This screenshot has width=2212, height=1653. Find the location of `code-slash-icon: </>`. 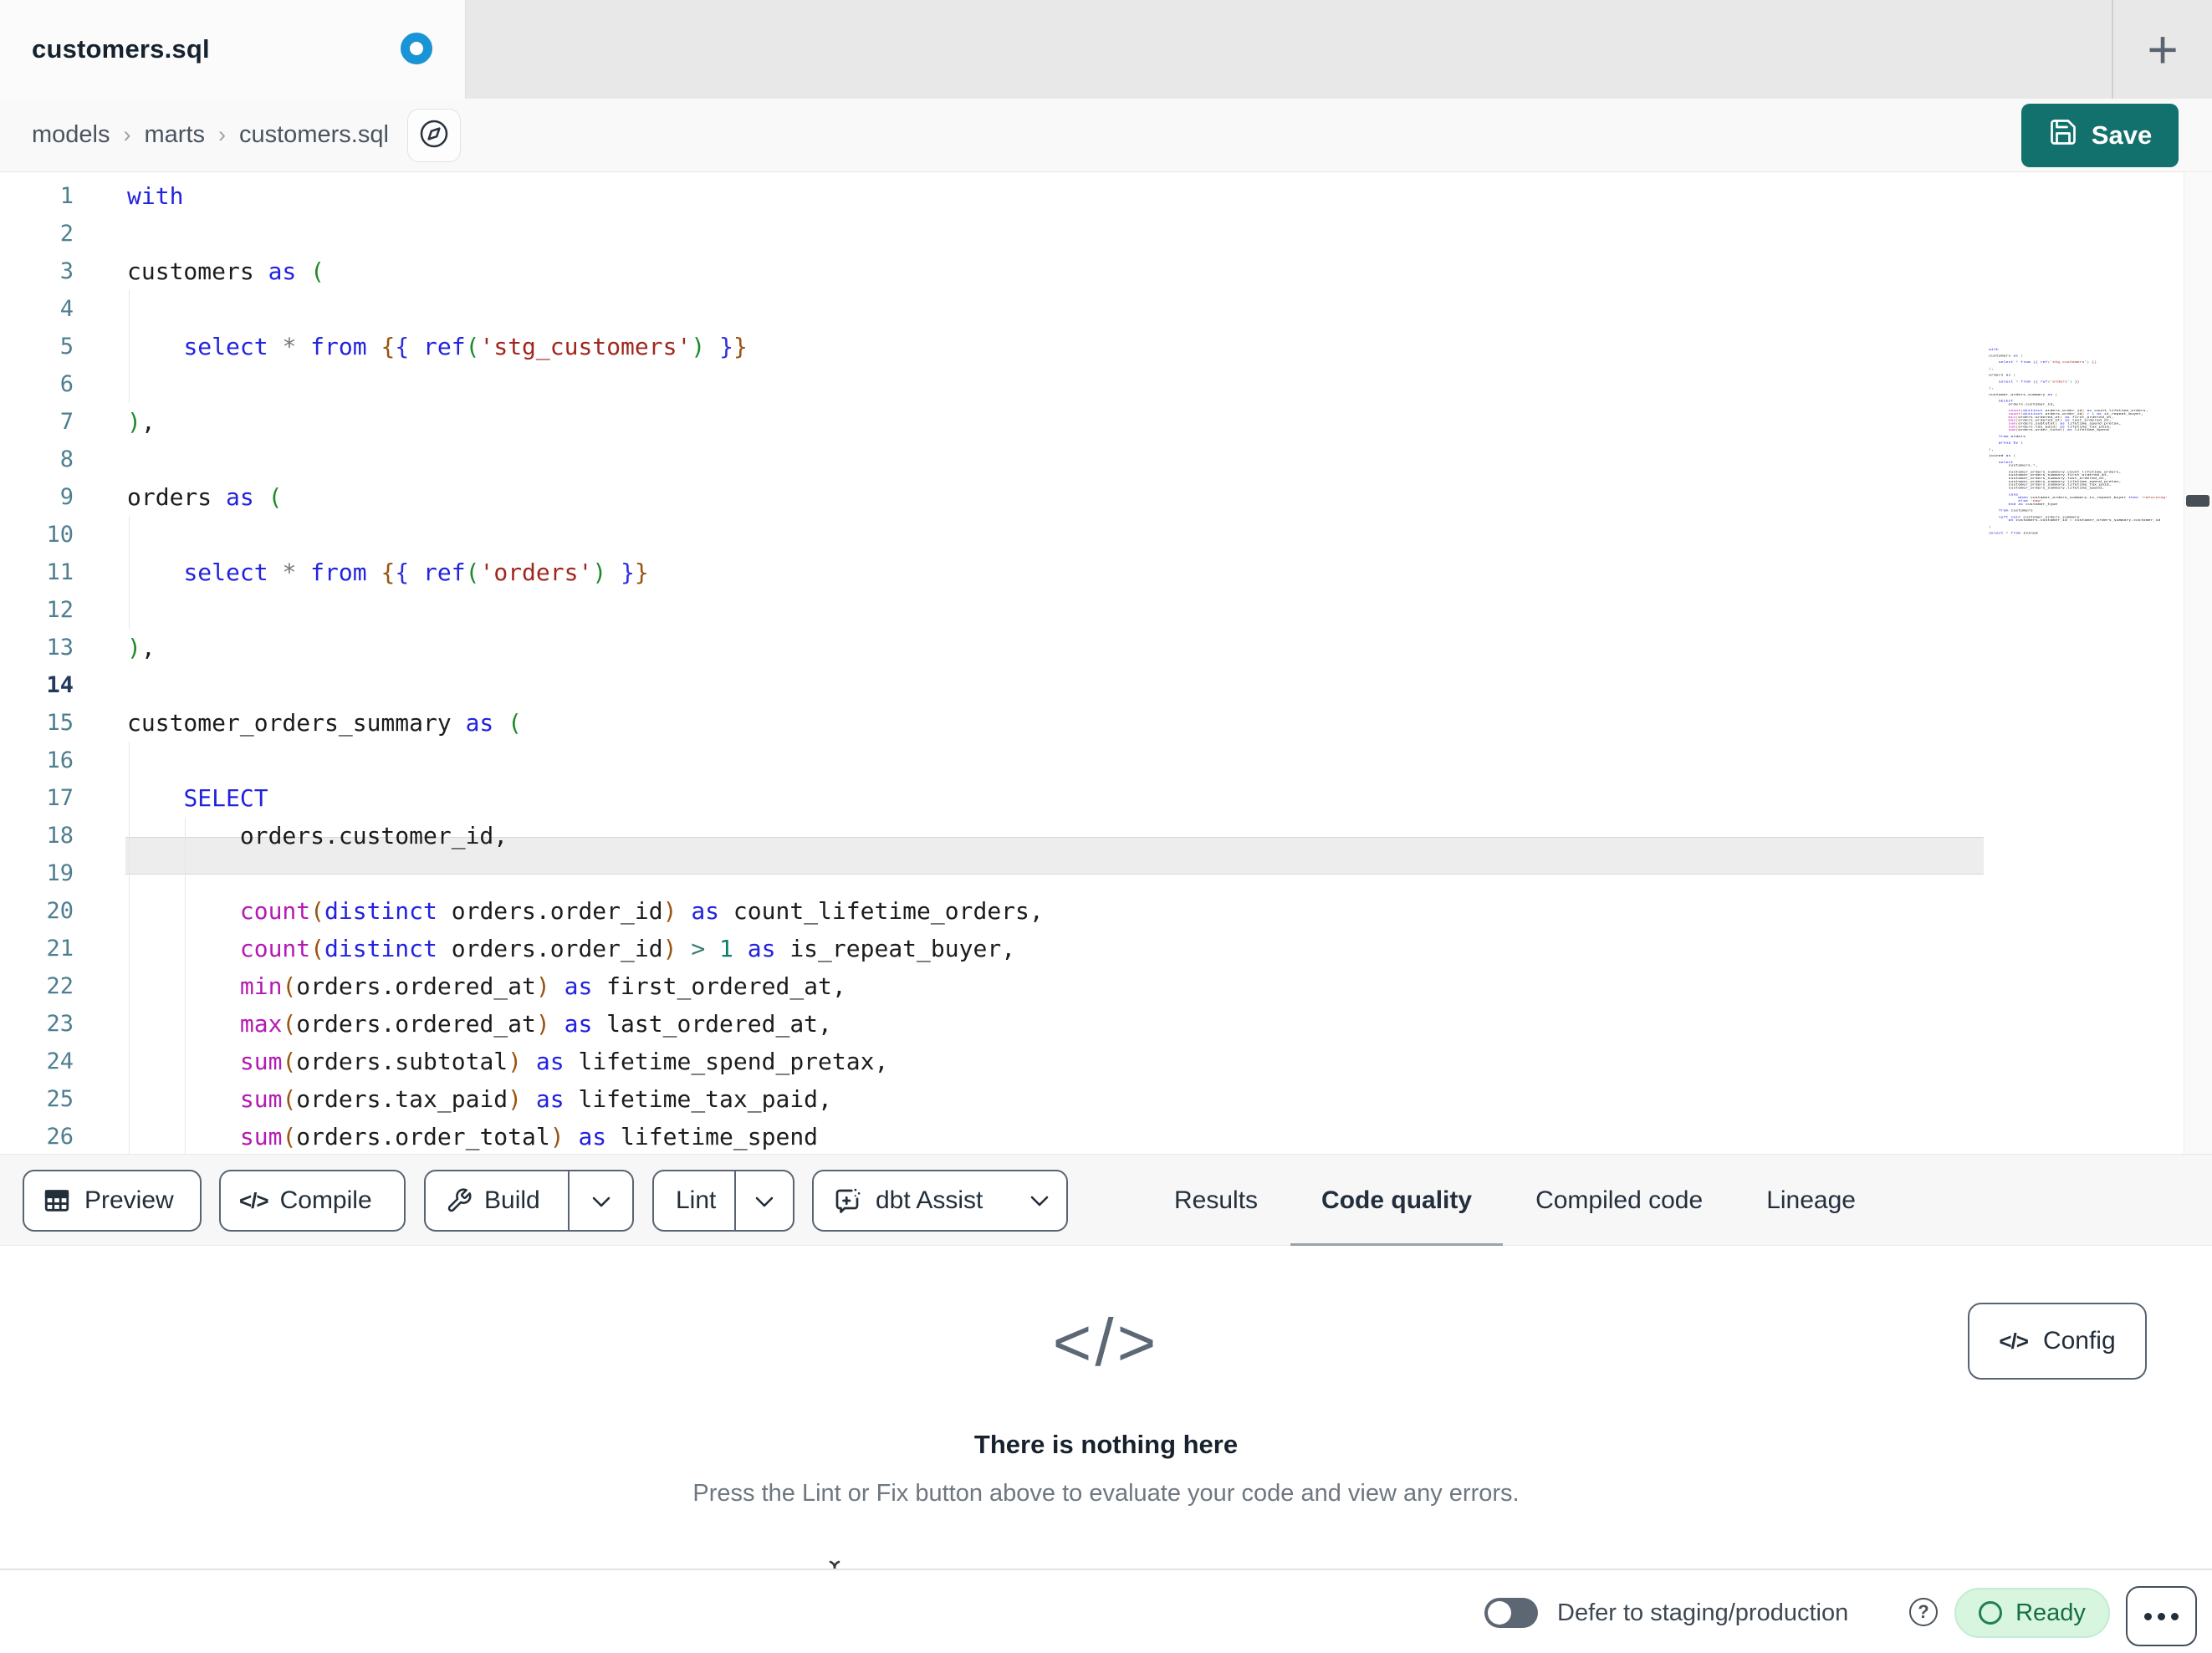

code-slash-icon: </> is located at coordinates (1106, 1342).